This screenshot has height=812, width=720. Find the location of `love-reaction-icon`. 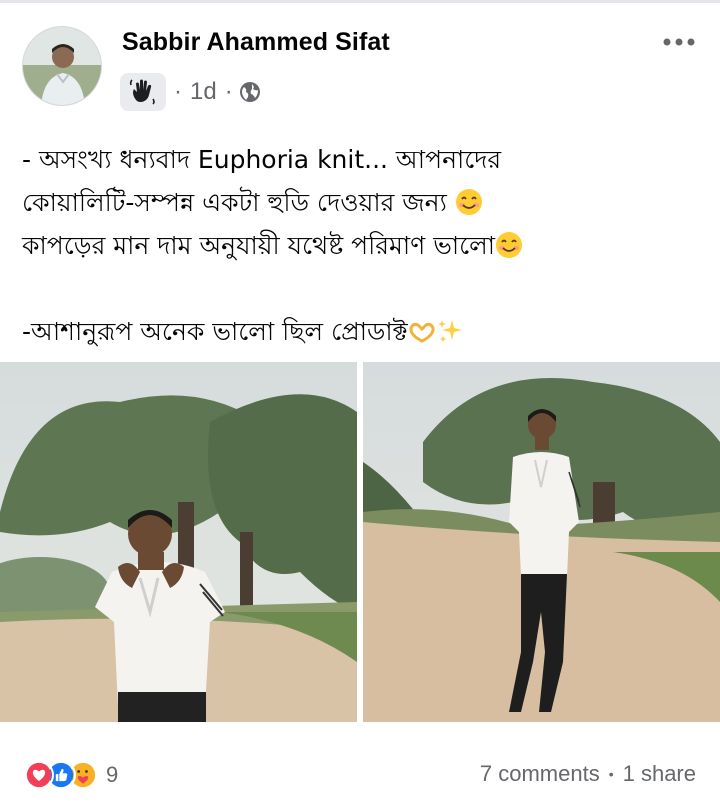

love-reaction-icon is located at coordinates (39, 775).